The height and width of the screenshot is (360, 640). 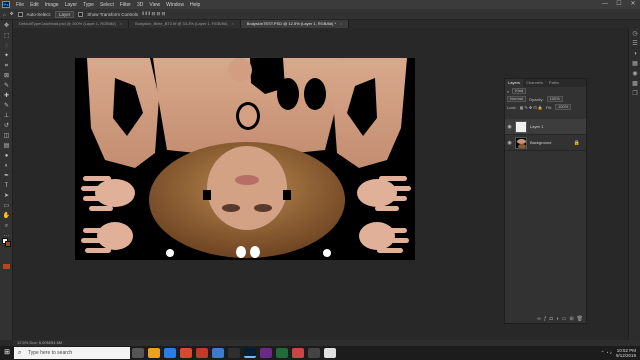 I want to click on layer-row-background: ◉ Background 🔒, so click(x=545, y=143).